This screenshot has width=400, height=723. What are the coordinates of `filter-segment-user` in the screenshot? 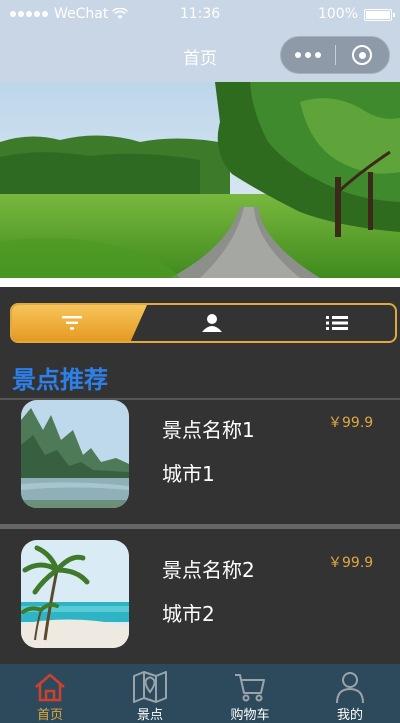 It's located at (212, 323).